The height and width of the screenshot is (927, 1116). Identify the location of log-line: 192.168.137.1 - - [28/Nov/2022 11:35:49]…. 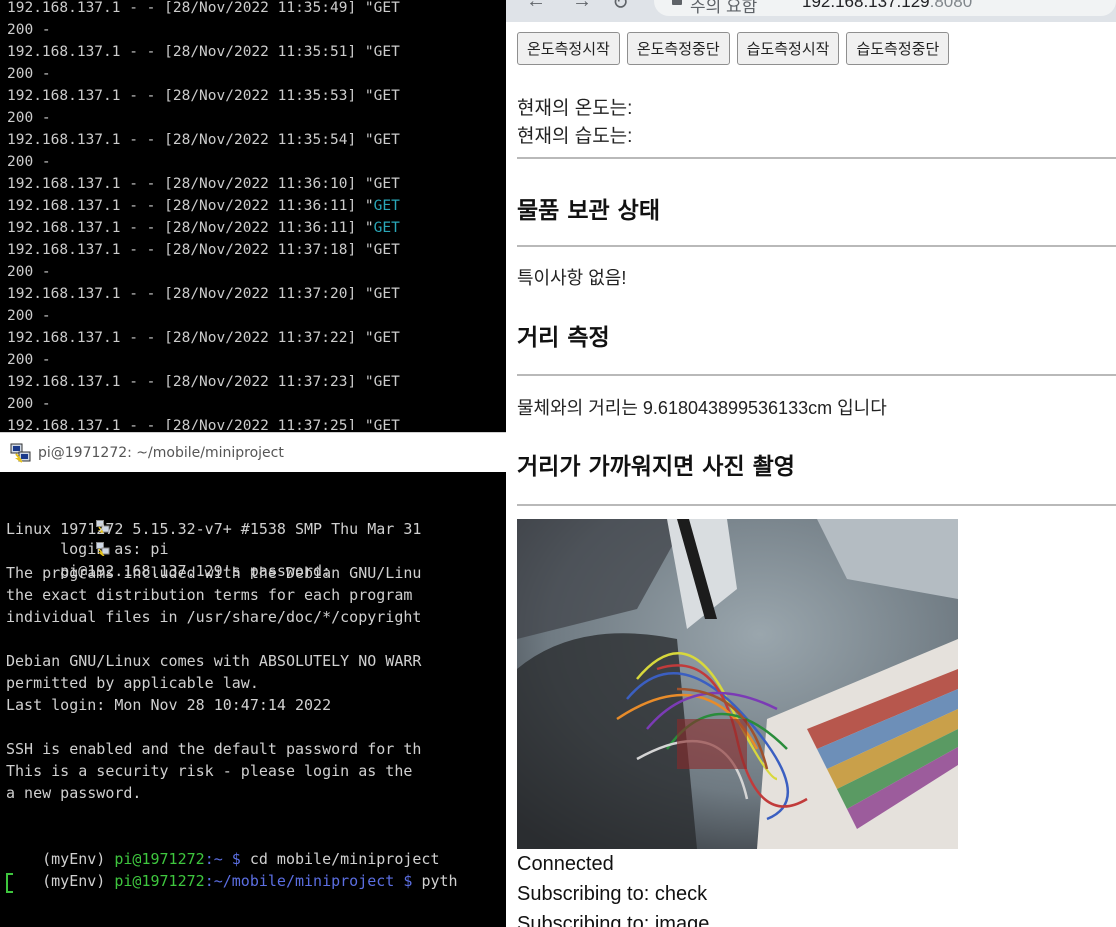
(203, 8).